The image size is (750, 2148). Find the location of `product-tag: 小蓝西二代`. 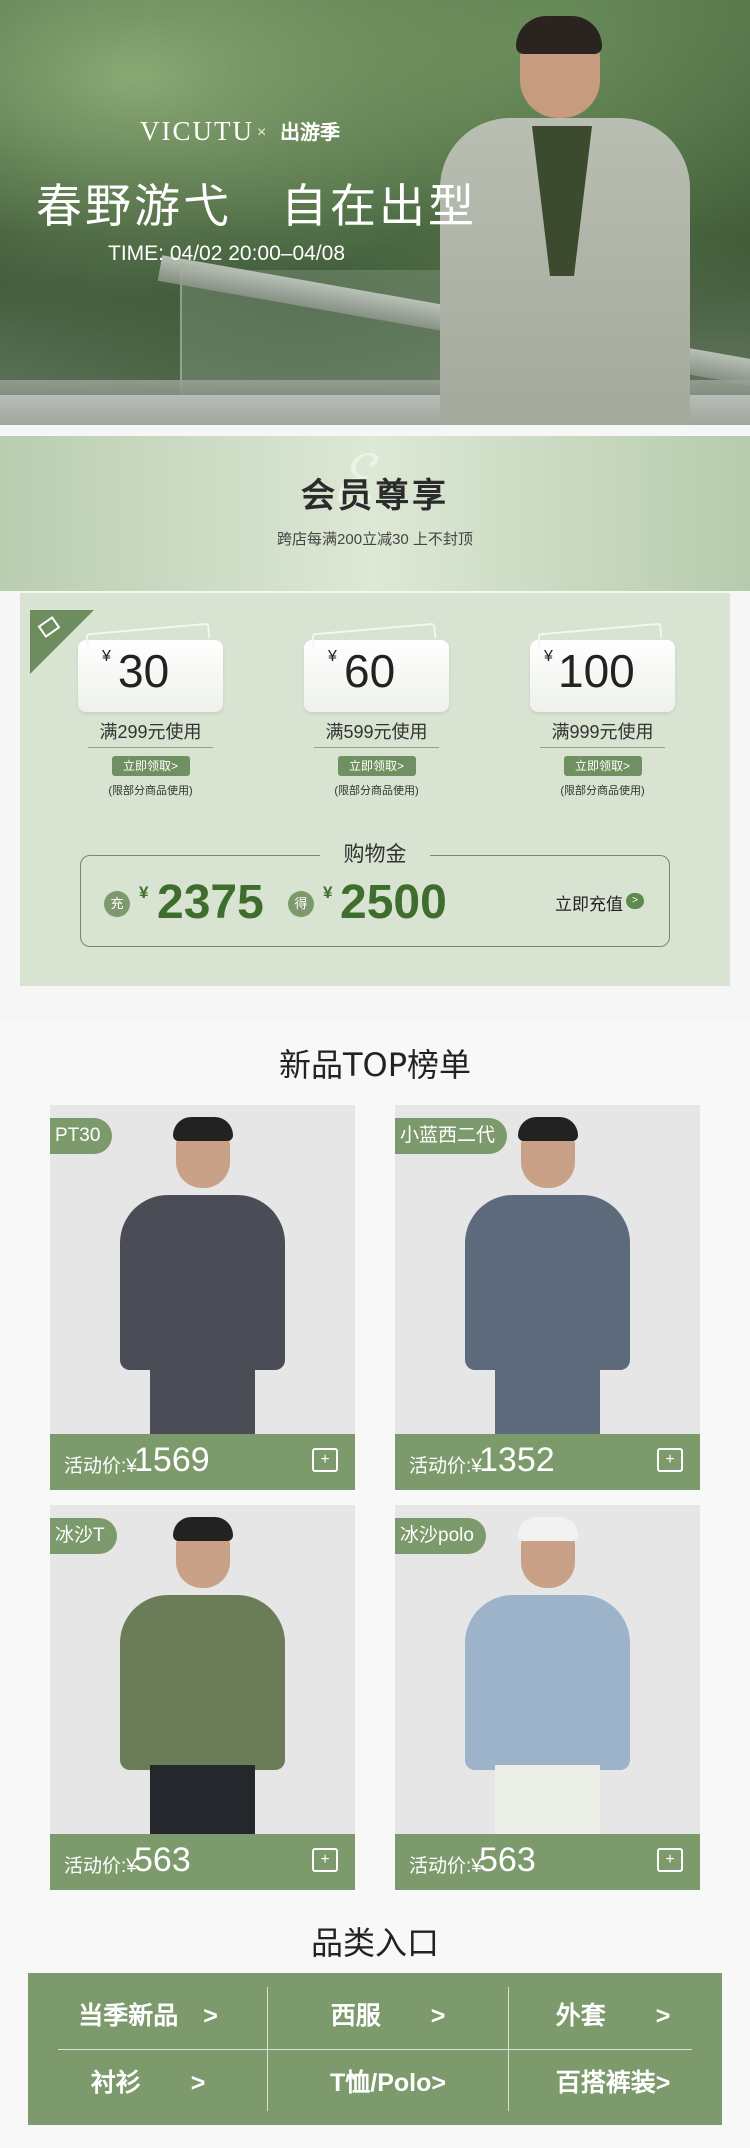

product-tag: 小蓝西二代 is located at coordinates (451, 1136).